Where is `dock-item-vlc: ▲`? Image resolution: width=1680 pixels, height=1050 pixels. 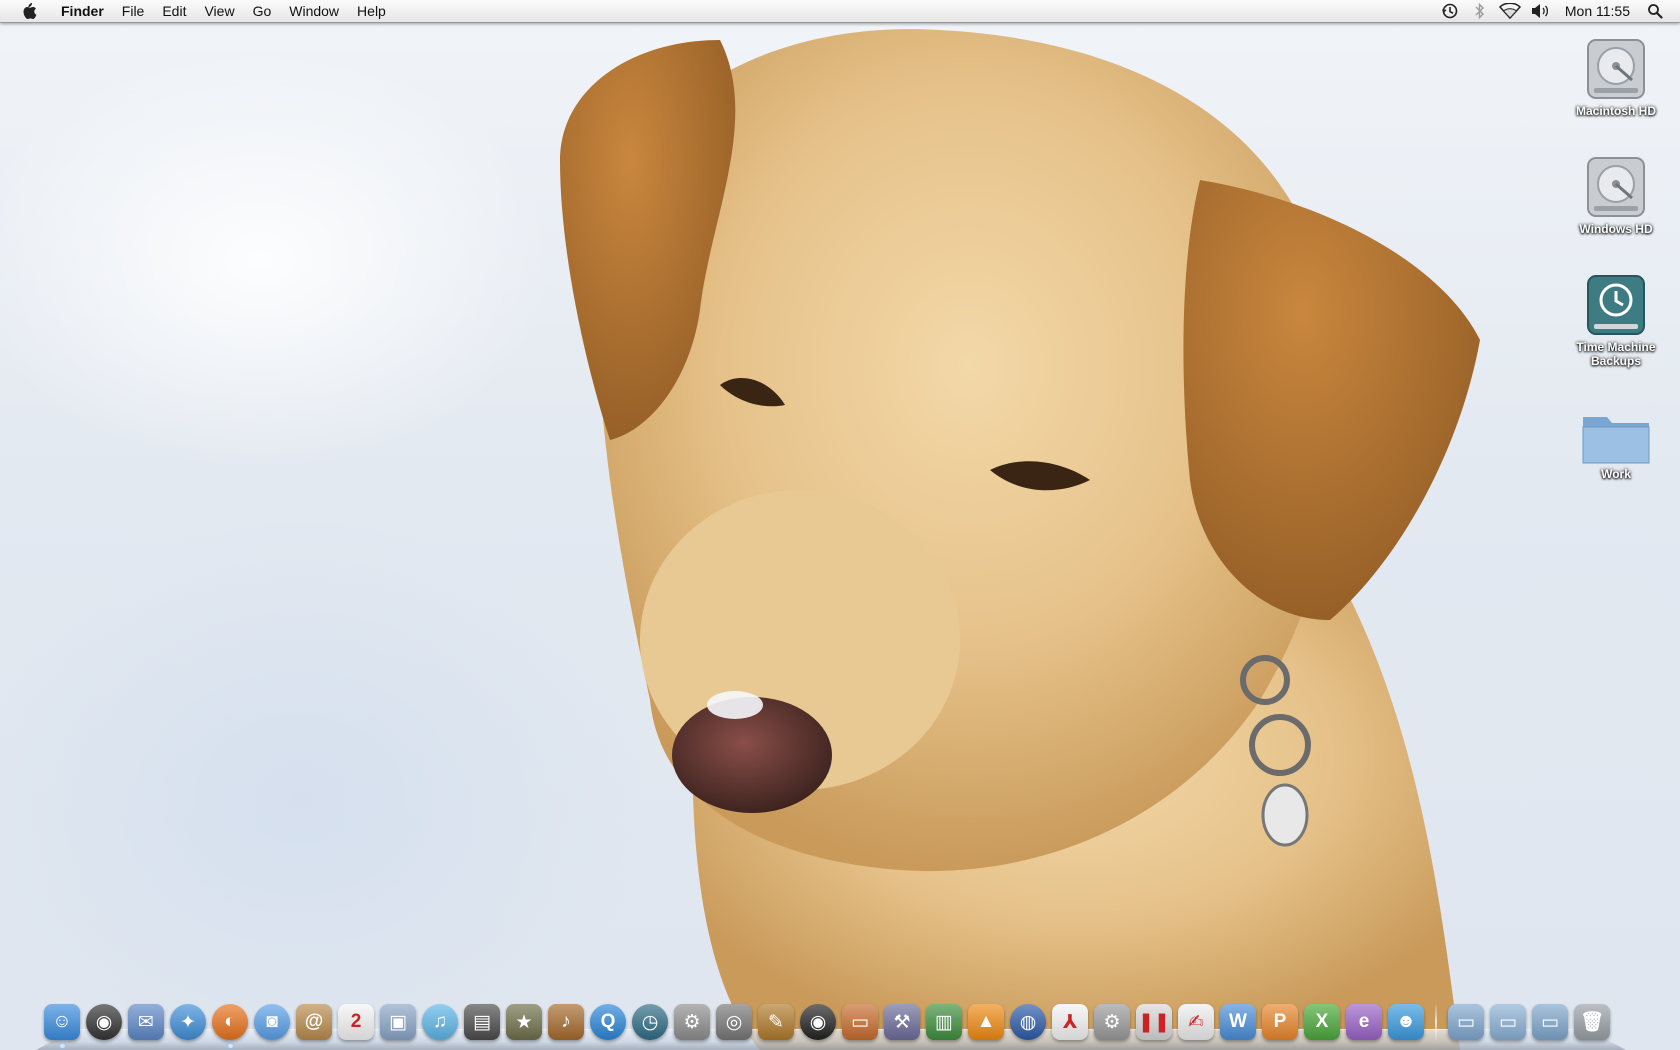 dock-item-vlc: ▲ is located at coordinates (986, 1022).